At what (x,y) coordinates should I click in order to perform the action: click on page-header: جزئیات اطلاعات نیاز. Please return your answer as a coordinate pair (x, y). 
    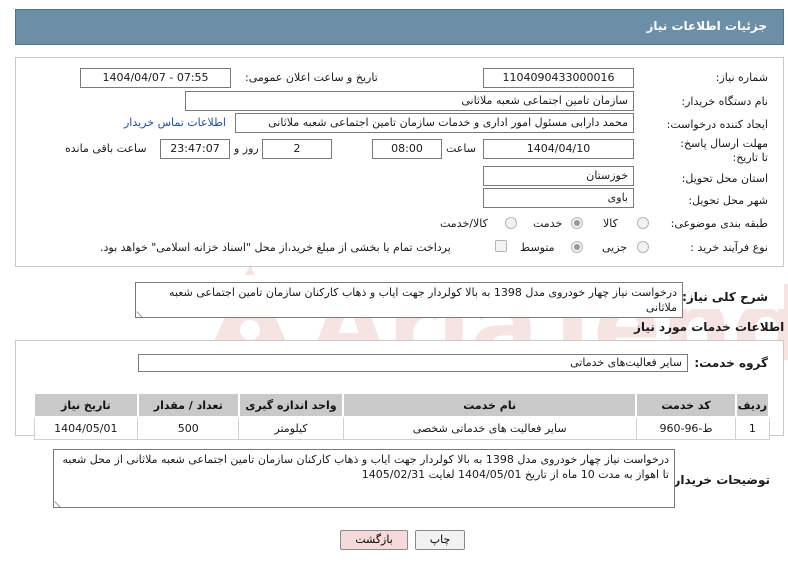
    Looking at the image, I should click on (399, 27).